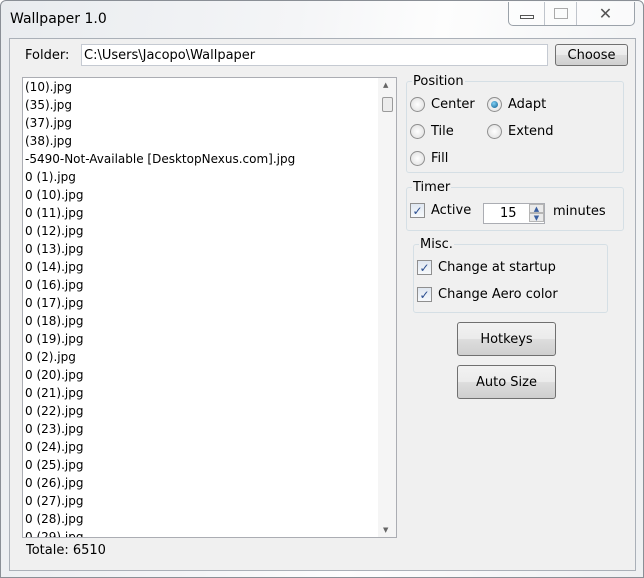 Image resolution: width=644 pixels, height=578 pixels. Describe the element at coordinates (314, 55) in the screenshot. I see `folder-input: C:\Users\Jacopo\Wallpaper` at that location.